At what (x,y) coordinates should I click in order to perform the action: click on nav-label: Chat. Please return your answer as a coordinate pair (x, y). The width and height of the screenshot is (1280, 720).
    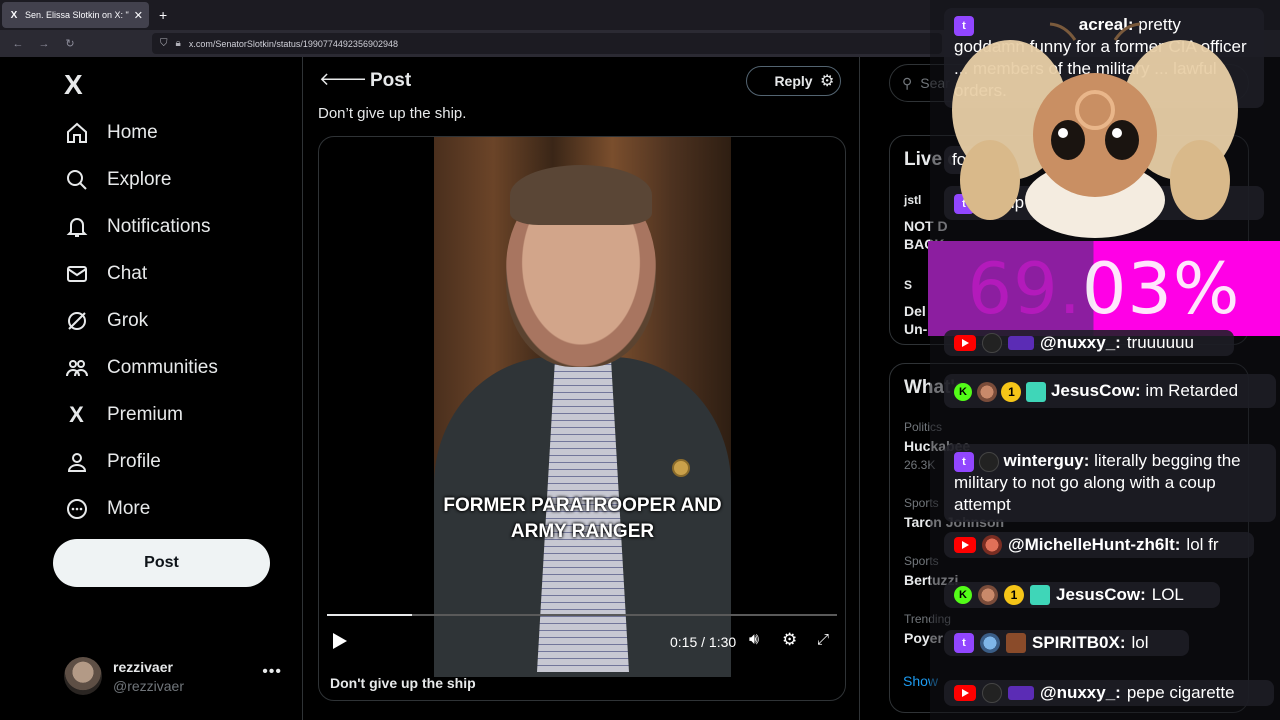
    Looking at the image, I should click on (127, 273).